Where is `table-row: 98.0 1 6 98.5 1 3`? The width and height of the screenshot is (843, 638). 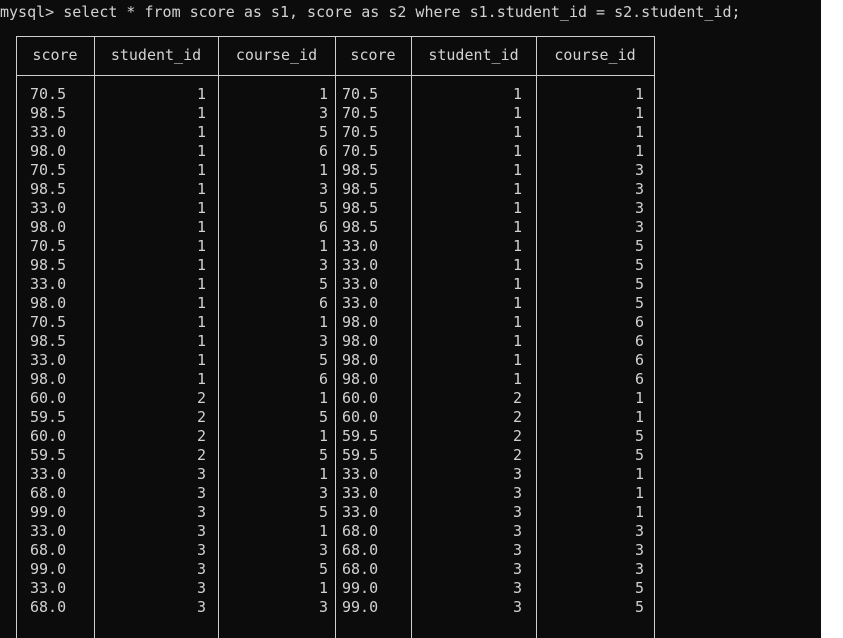
table-row: 98.0 1 6 98.5 1 3 is located at coordinates (336, 227).